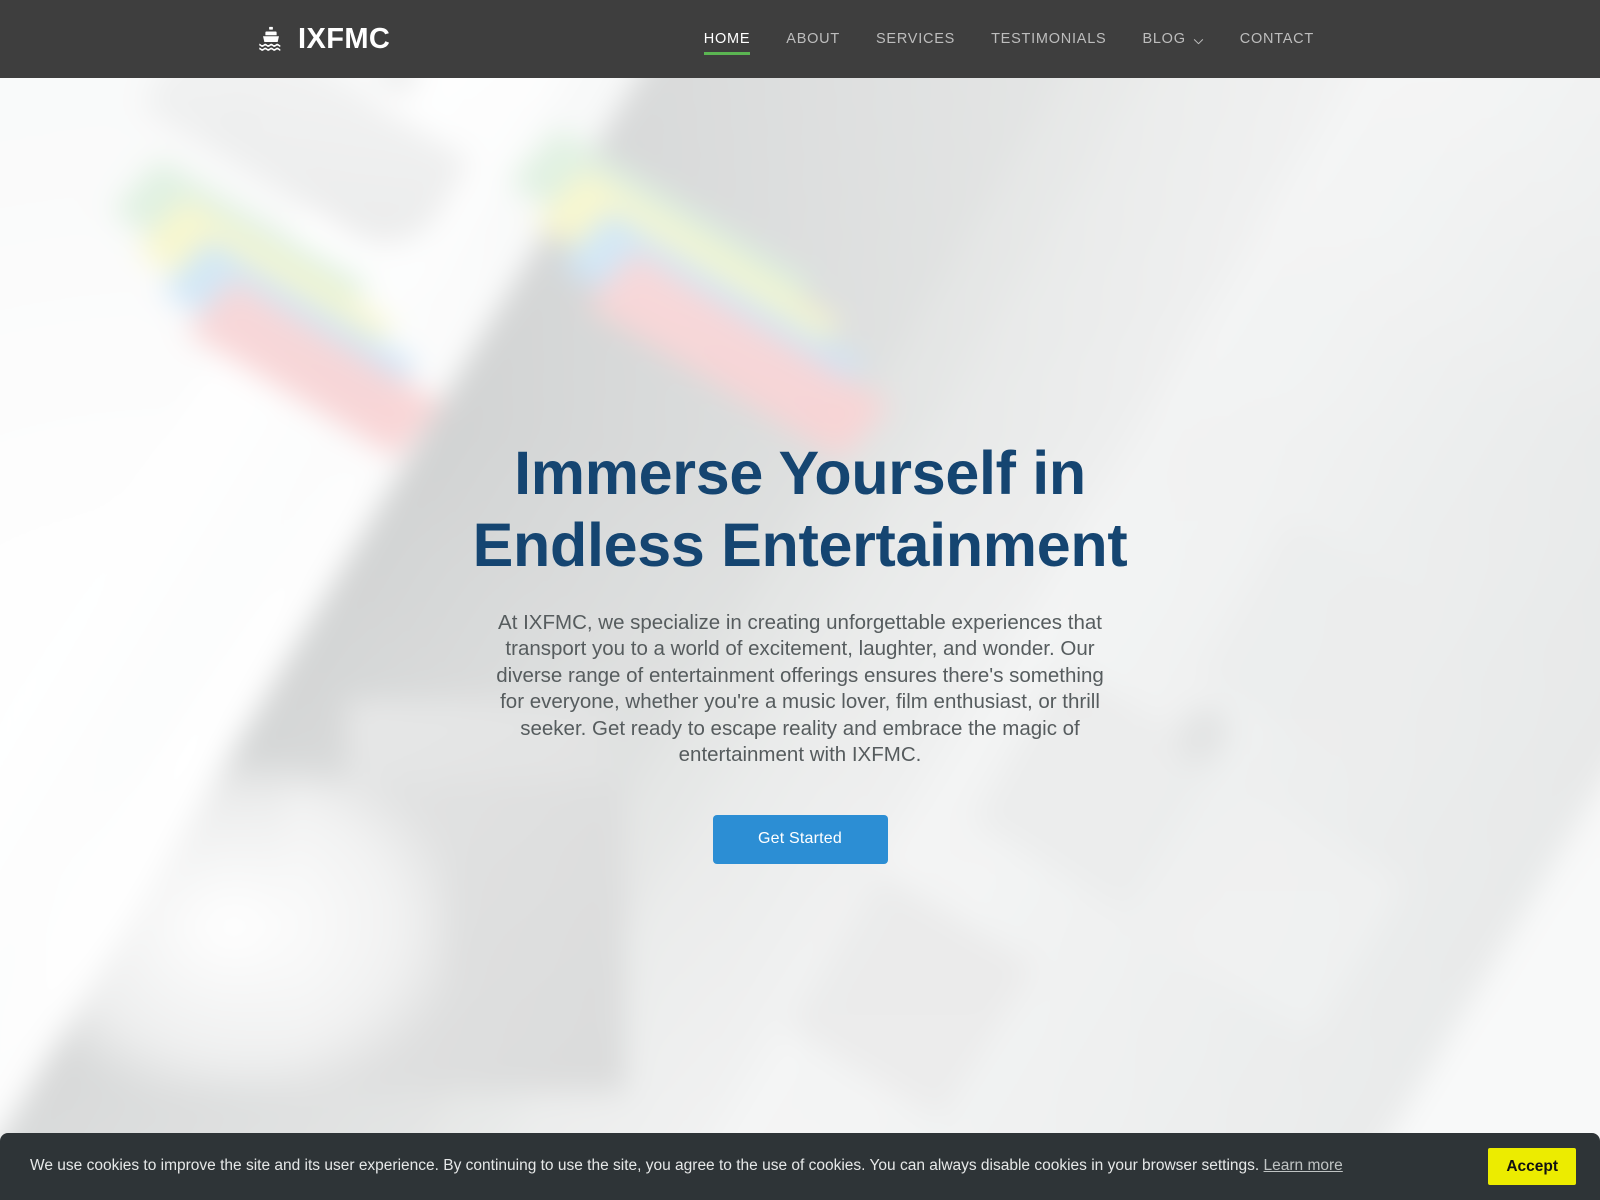  I want to click on get-started-button: Get Started, so click(800, 839).